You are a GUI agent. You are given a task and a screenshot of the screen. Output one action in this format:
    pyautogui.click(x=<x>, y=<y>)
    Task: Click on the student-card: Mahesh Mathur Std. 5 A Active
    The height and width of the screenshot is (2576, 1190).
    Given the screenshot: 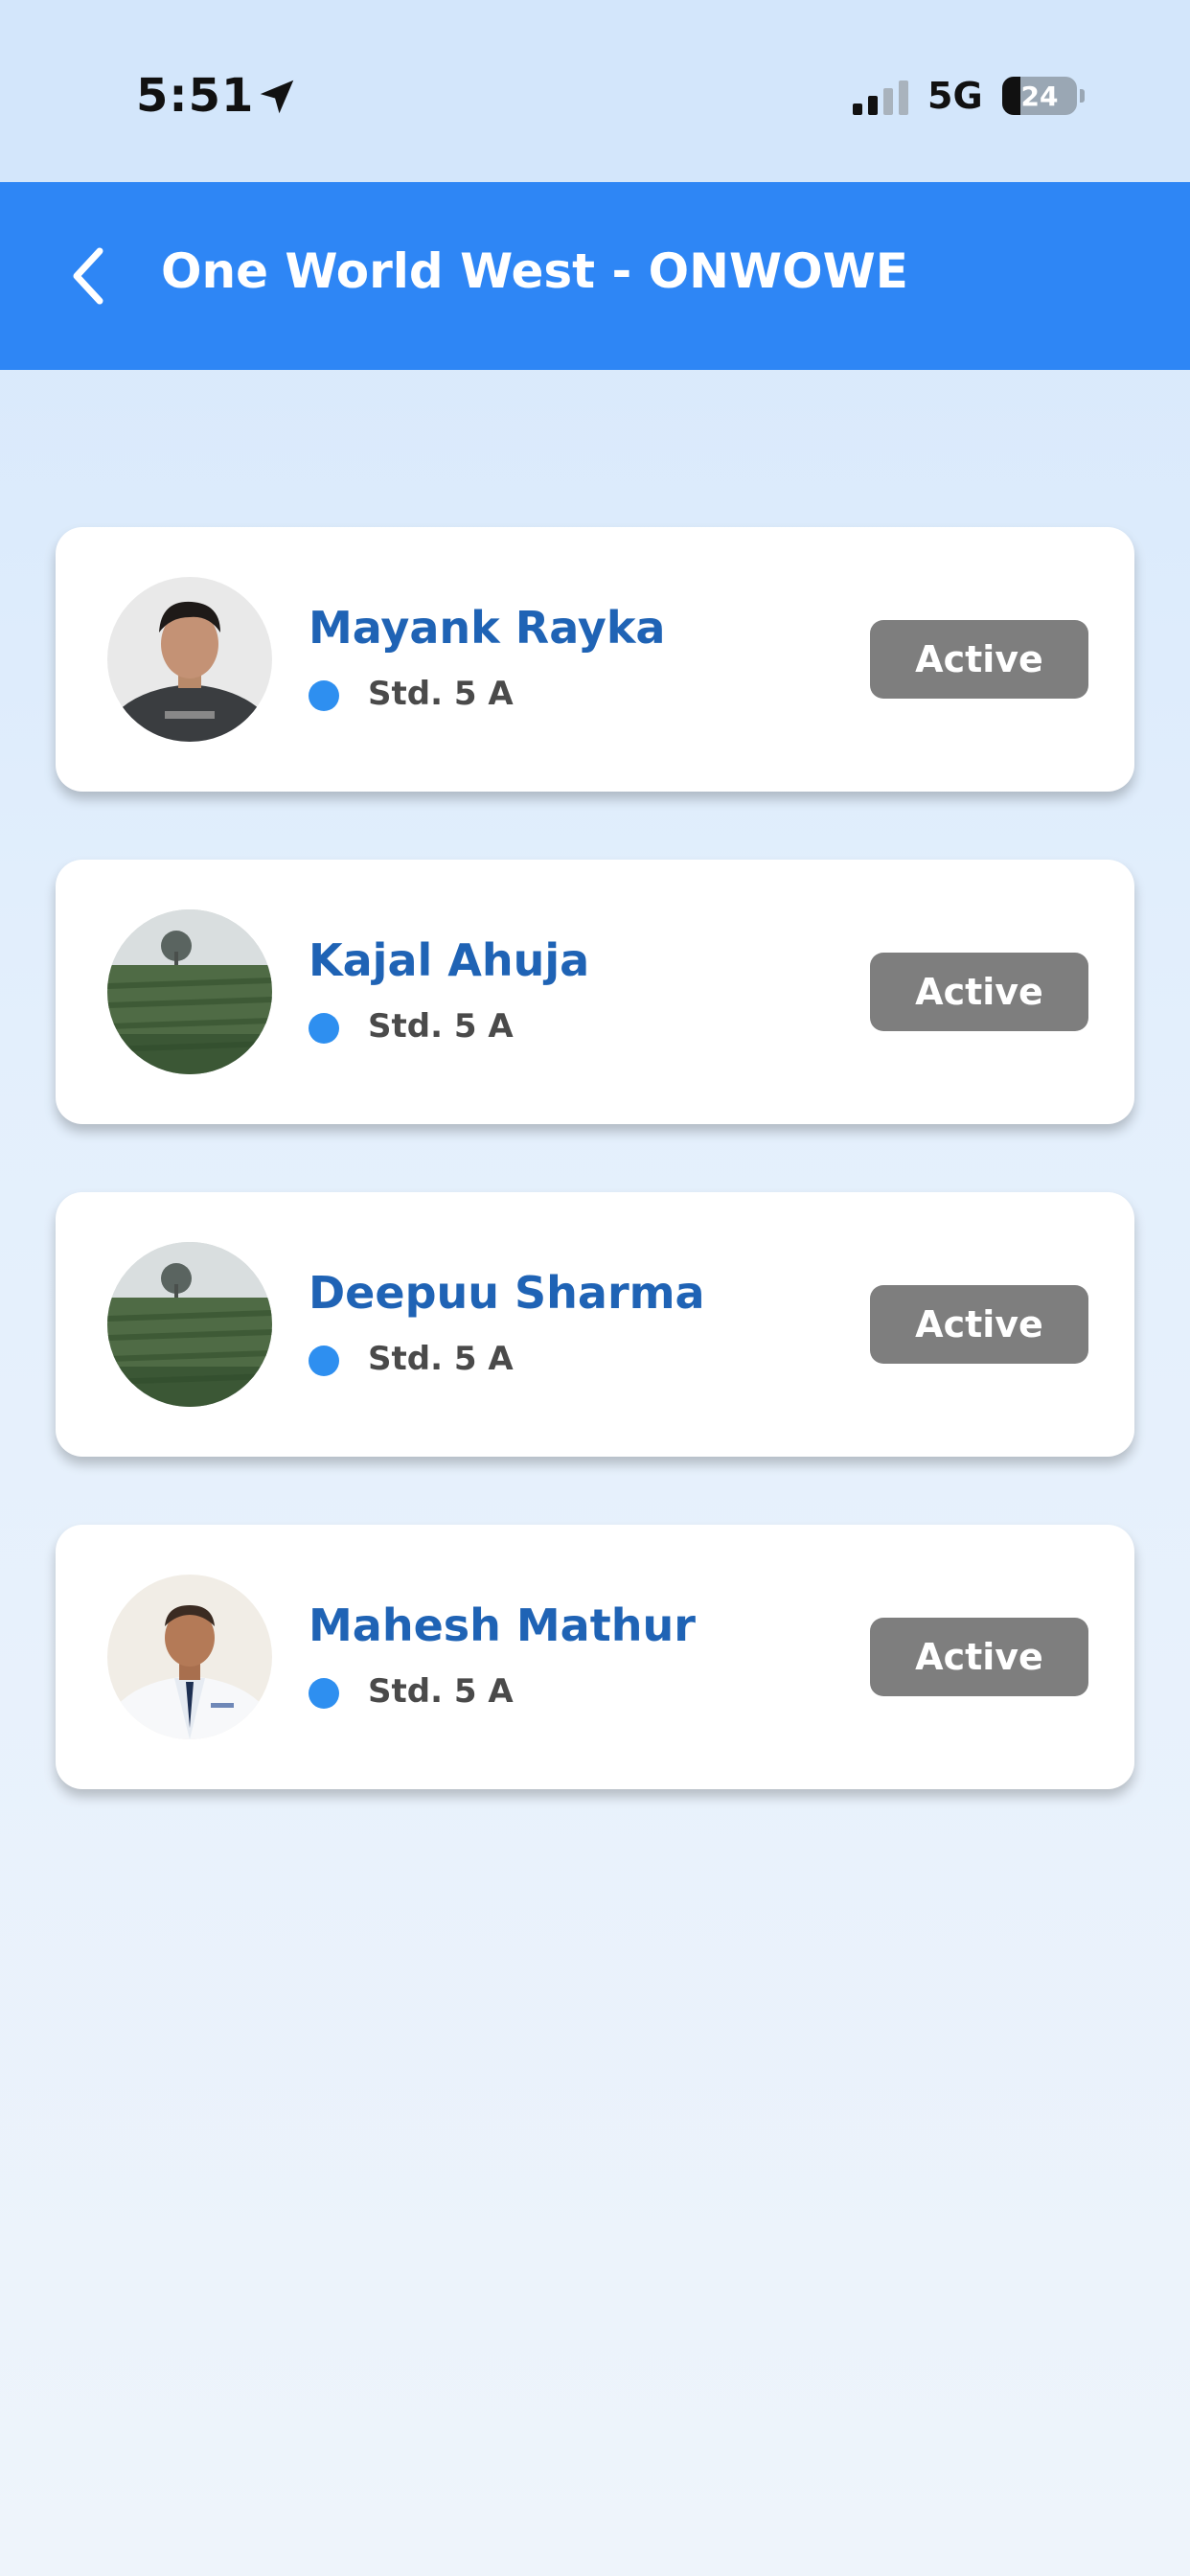 What is the action you would take?
    pyautogui.click(x=595, y=1657)
    